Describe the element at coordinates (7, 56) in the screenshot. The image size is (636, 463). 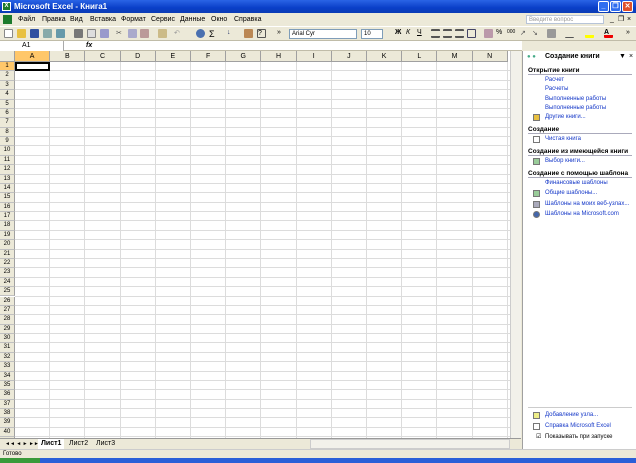
I see `select-all-corner` at that location.